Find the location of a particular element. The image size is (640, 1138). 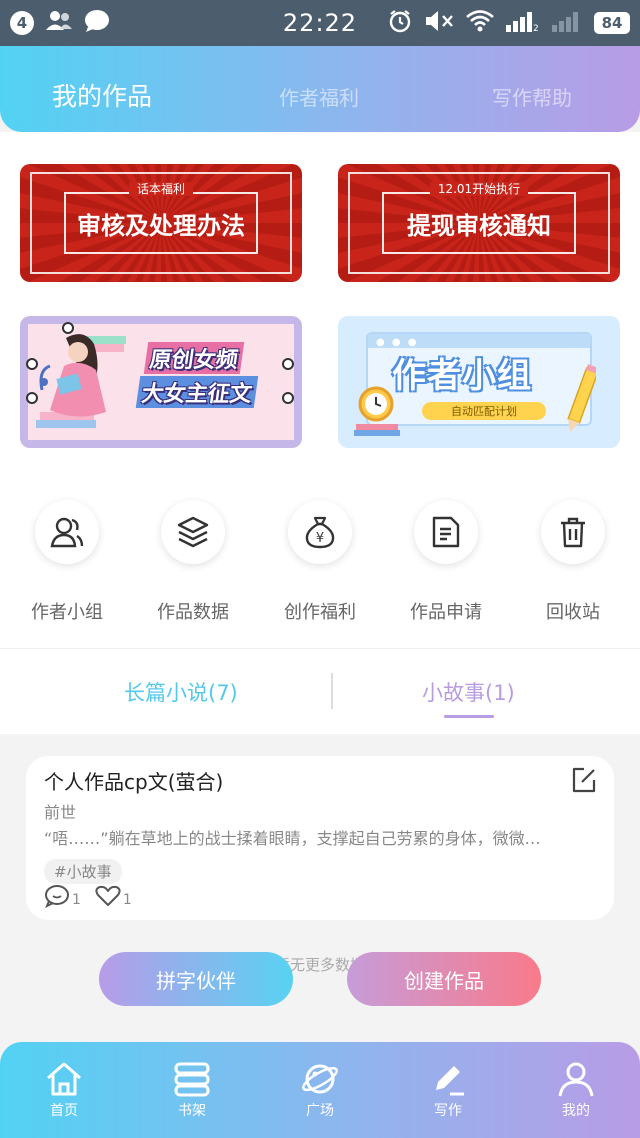

quick-label: 作品申请 is located at coordinates (446, 612).